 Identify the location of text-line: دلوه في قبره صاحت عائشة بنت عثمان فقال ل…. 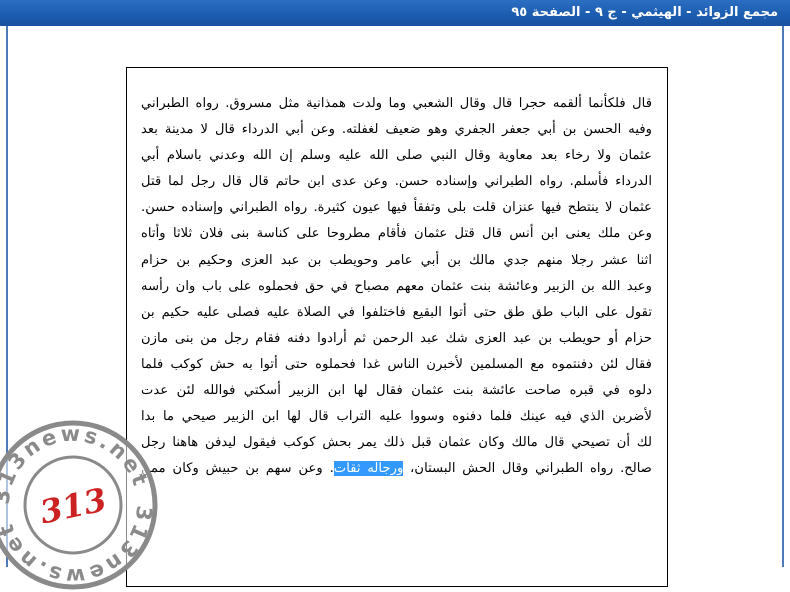
(396, 391).